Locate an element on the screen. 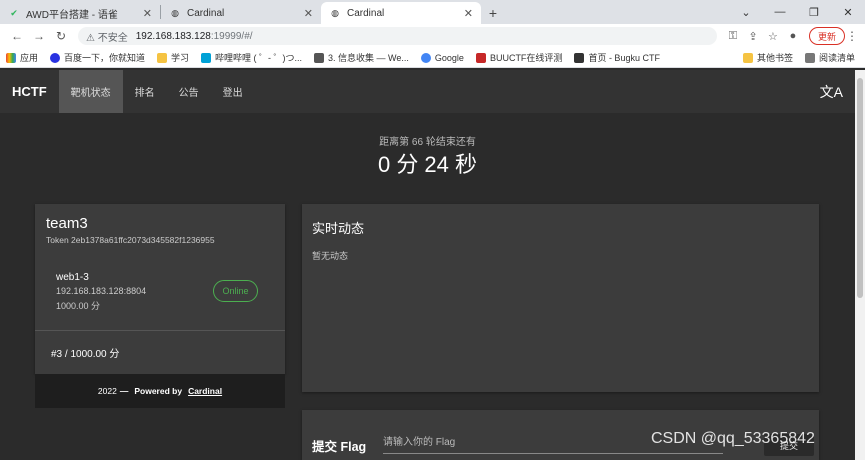 The width and height of the screenshot is (865, 460). footer: 2022 — Powered by Cardinal is located at coordinates (160, 391).